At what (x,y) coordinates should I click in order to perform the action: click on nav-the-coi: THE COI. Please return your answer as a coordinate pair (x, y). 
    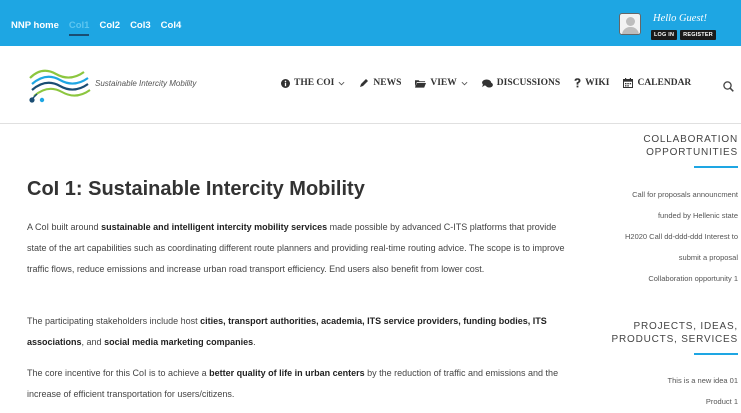
    Looking at the image, I should click on (313, 83).